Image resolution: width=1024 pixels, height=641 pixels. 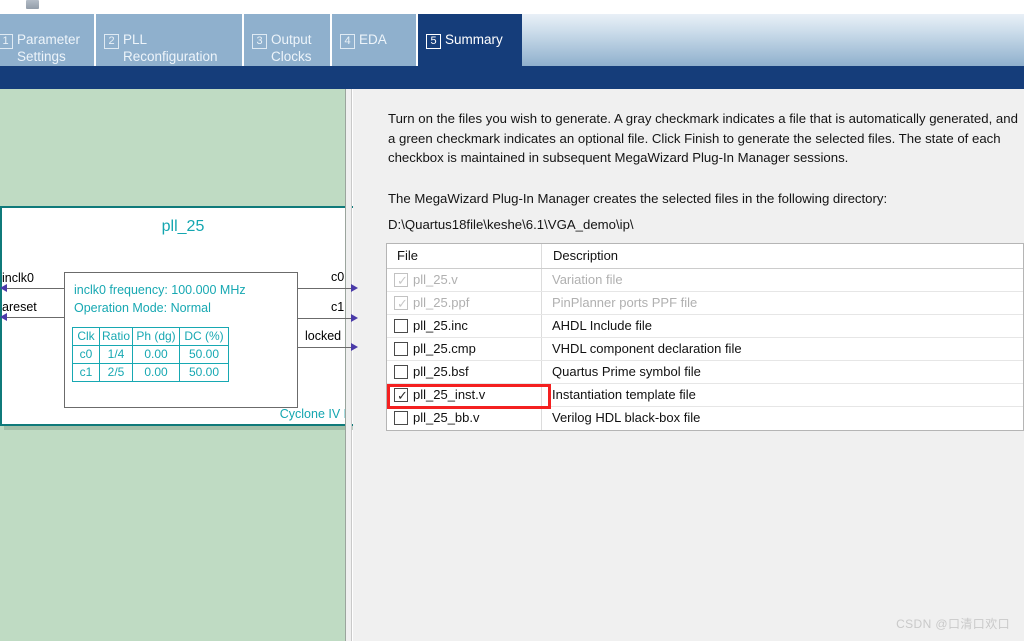 I want to click on row-description-cell: Quartus Prime symbol file, so click(x=782, y=372).